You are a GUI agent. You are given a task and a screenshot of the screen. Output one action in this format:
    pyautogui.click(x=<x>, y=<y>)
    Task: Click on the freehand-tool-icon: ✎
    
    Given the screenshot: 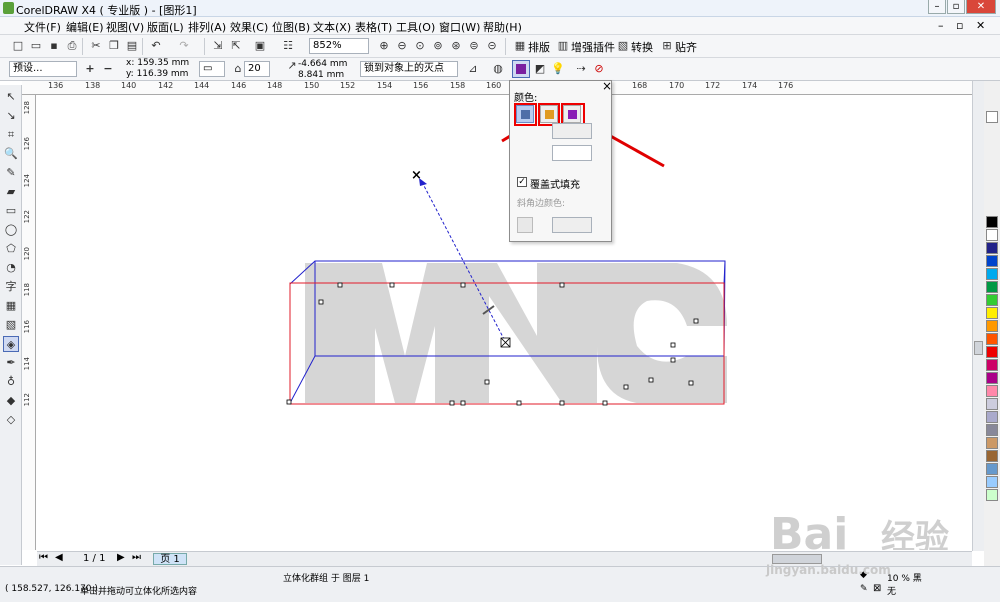 What is the action you would take?
    pyautogui.click(x=11, y=173)
    